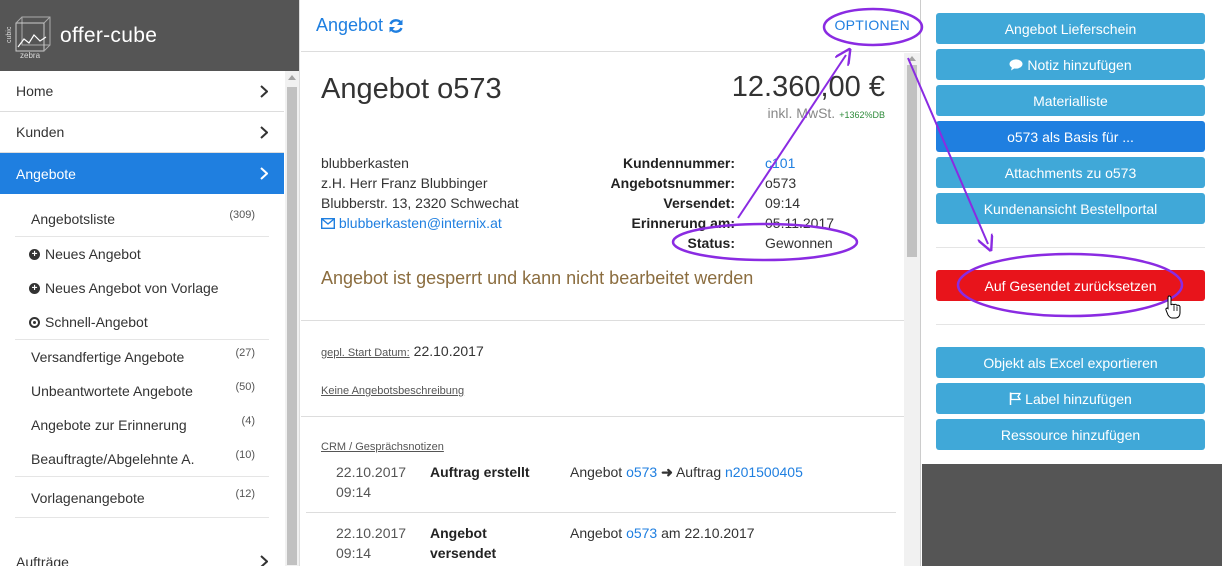  Describe the element at coordinates (699, 203) in the screenshot. I see `info-label: Versendet:` at that location.